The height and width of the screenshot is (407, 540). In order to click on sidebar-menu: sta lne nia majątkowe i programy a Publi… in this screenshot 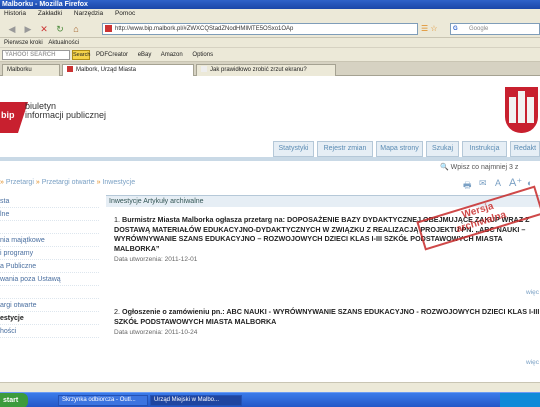, I will do `click(49, 288)`.